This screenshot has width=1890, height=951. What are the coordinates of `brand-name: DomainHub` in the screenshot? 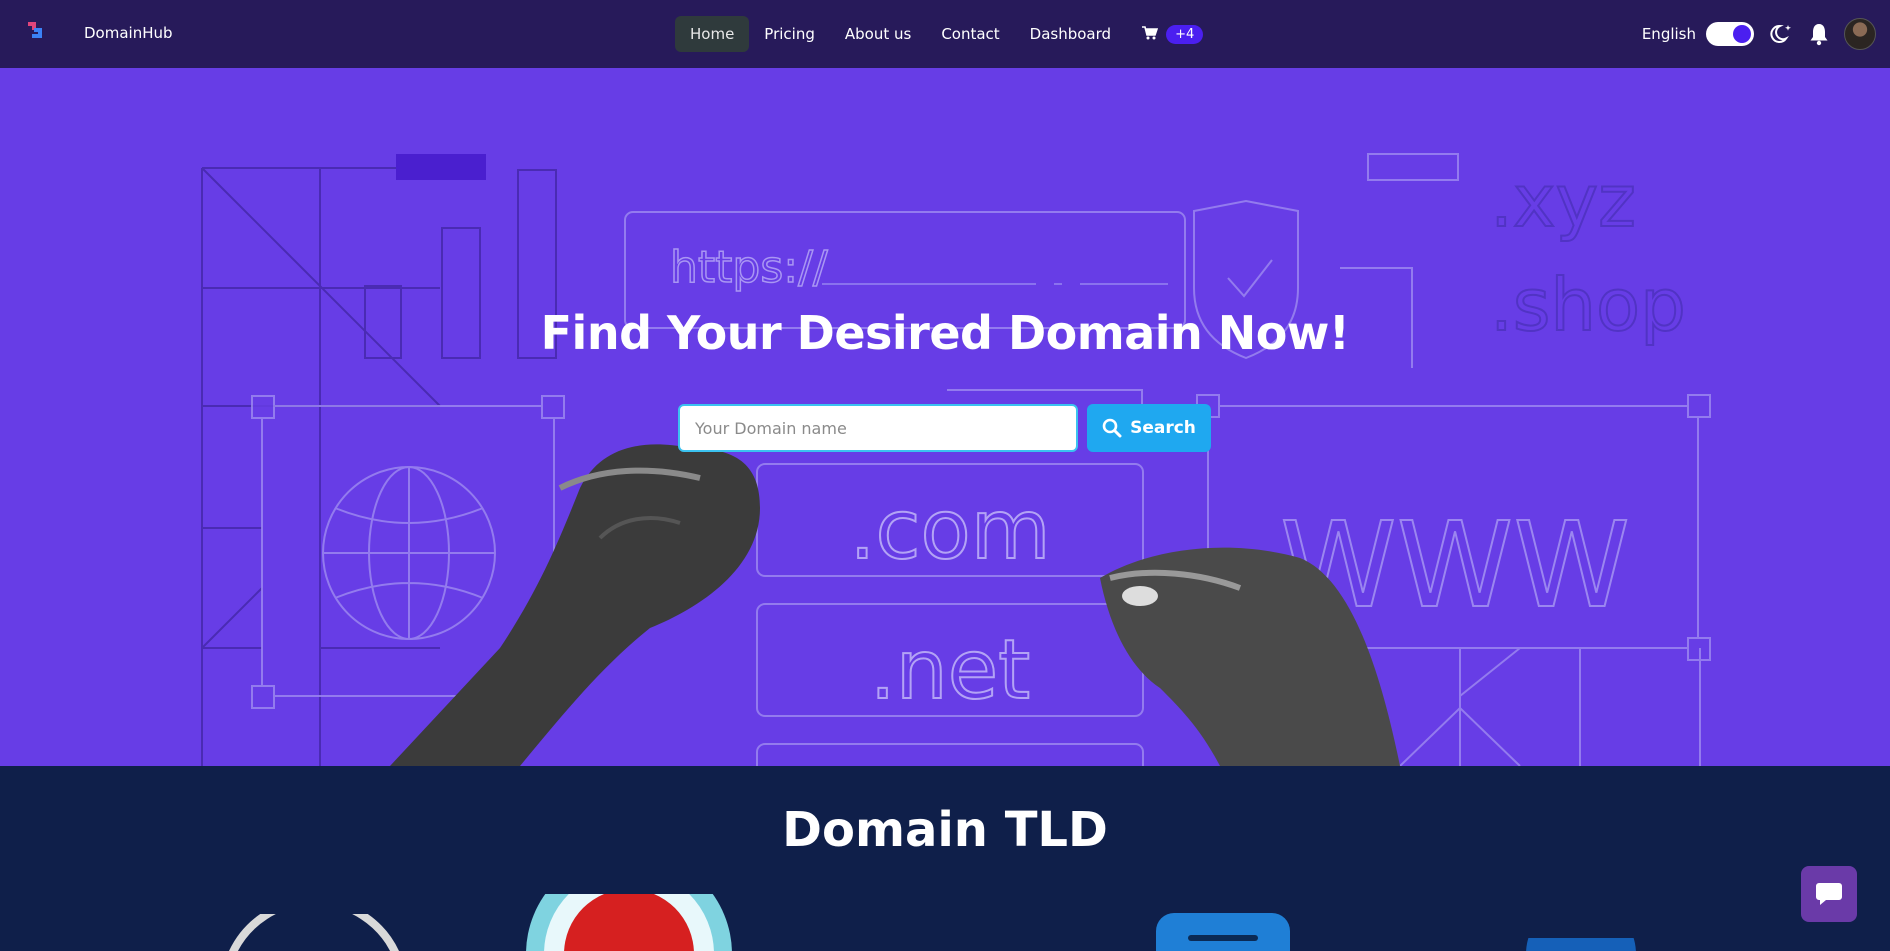 It's located at (128, 33).